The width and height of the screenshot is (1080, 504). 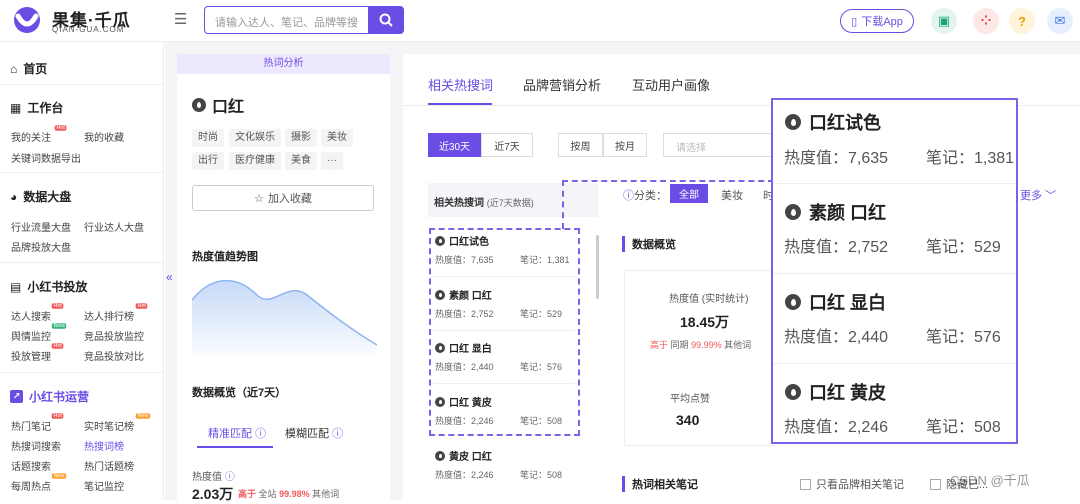 I want to click on range-30-days: 近30天, so click(x=454, y=145).